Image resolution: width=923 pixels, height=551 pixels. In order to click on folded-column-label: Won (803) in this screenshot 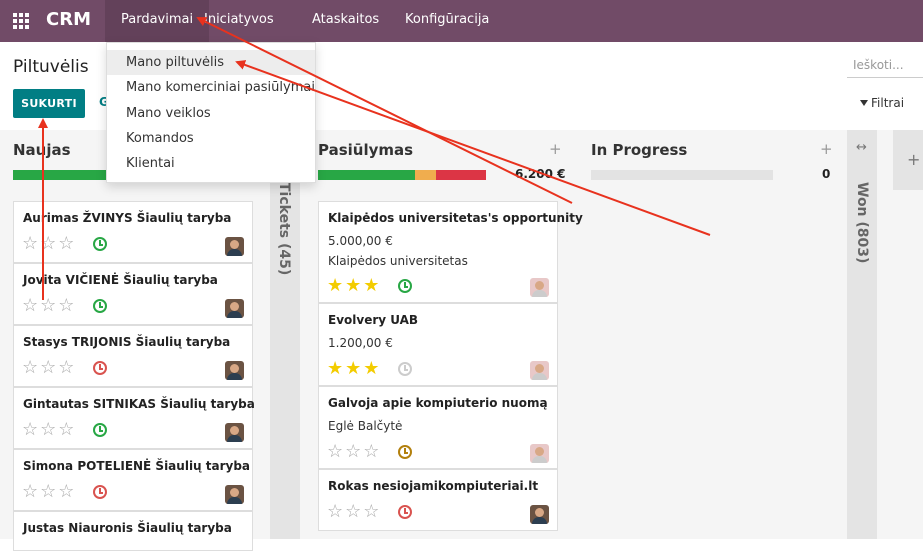, I will do `click(862, 223)`.